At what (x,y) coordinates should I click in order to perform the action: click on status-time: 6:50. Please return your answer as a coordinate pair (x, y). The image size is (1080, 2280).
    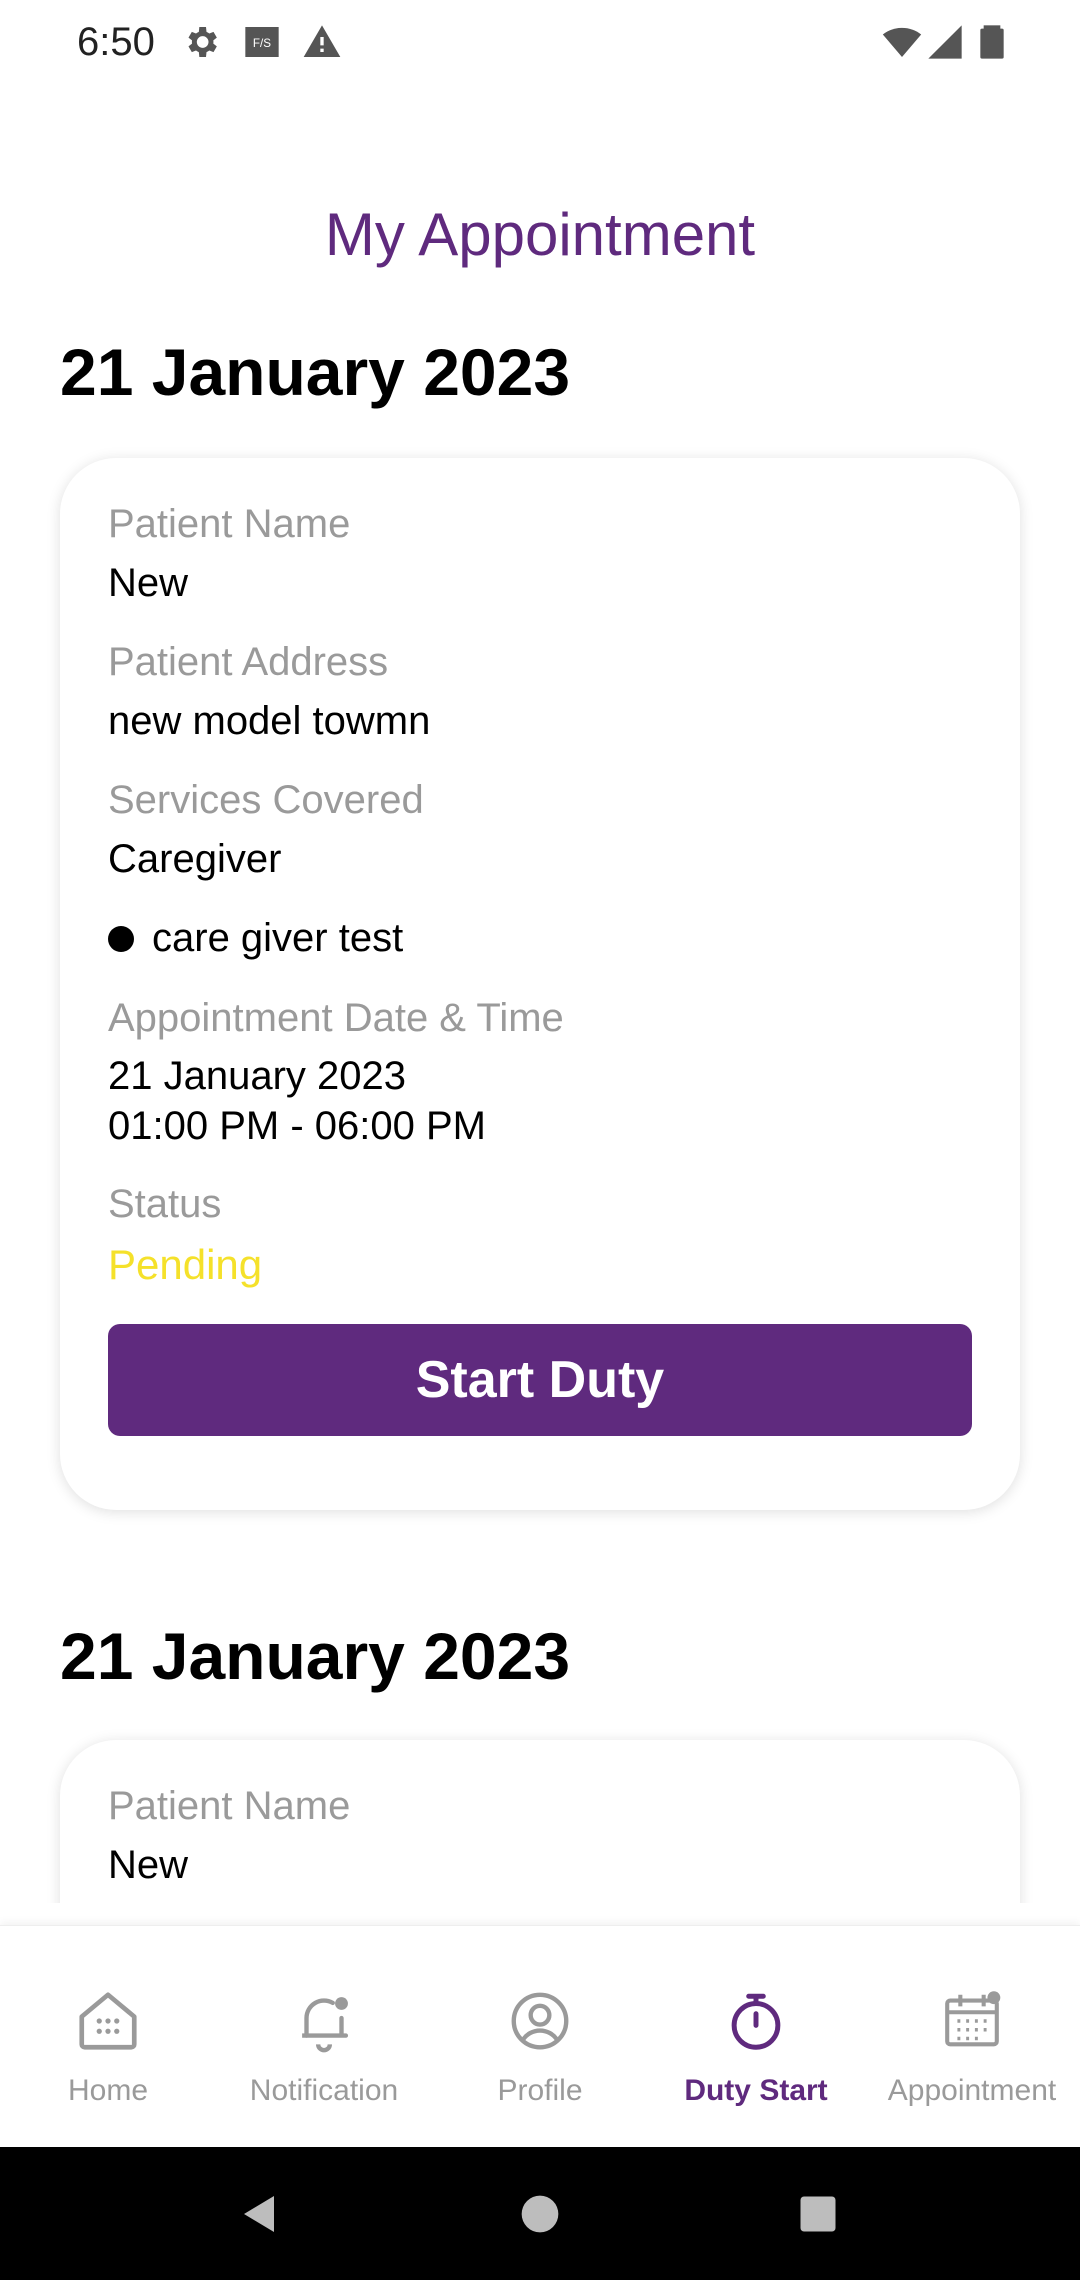
    Looking at the image, I should click on (116, 42).